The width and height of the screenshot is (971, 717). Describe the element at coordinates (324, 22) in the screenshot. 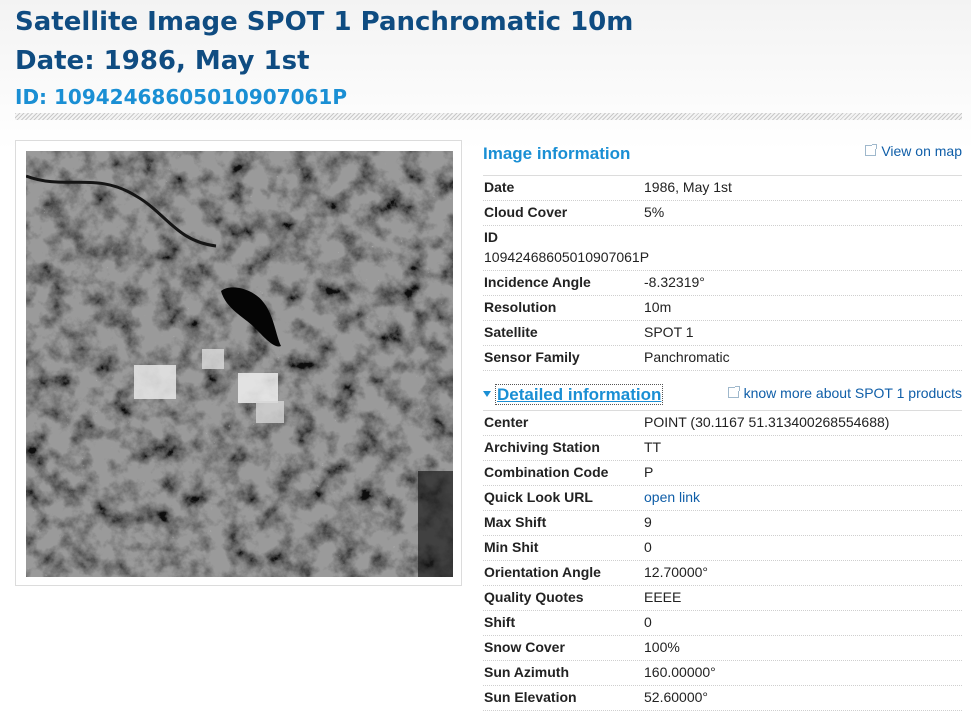

I see `page-title: Satellite Image SPOT 1 Panchromatic 10m` at that location.